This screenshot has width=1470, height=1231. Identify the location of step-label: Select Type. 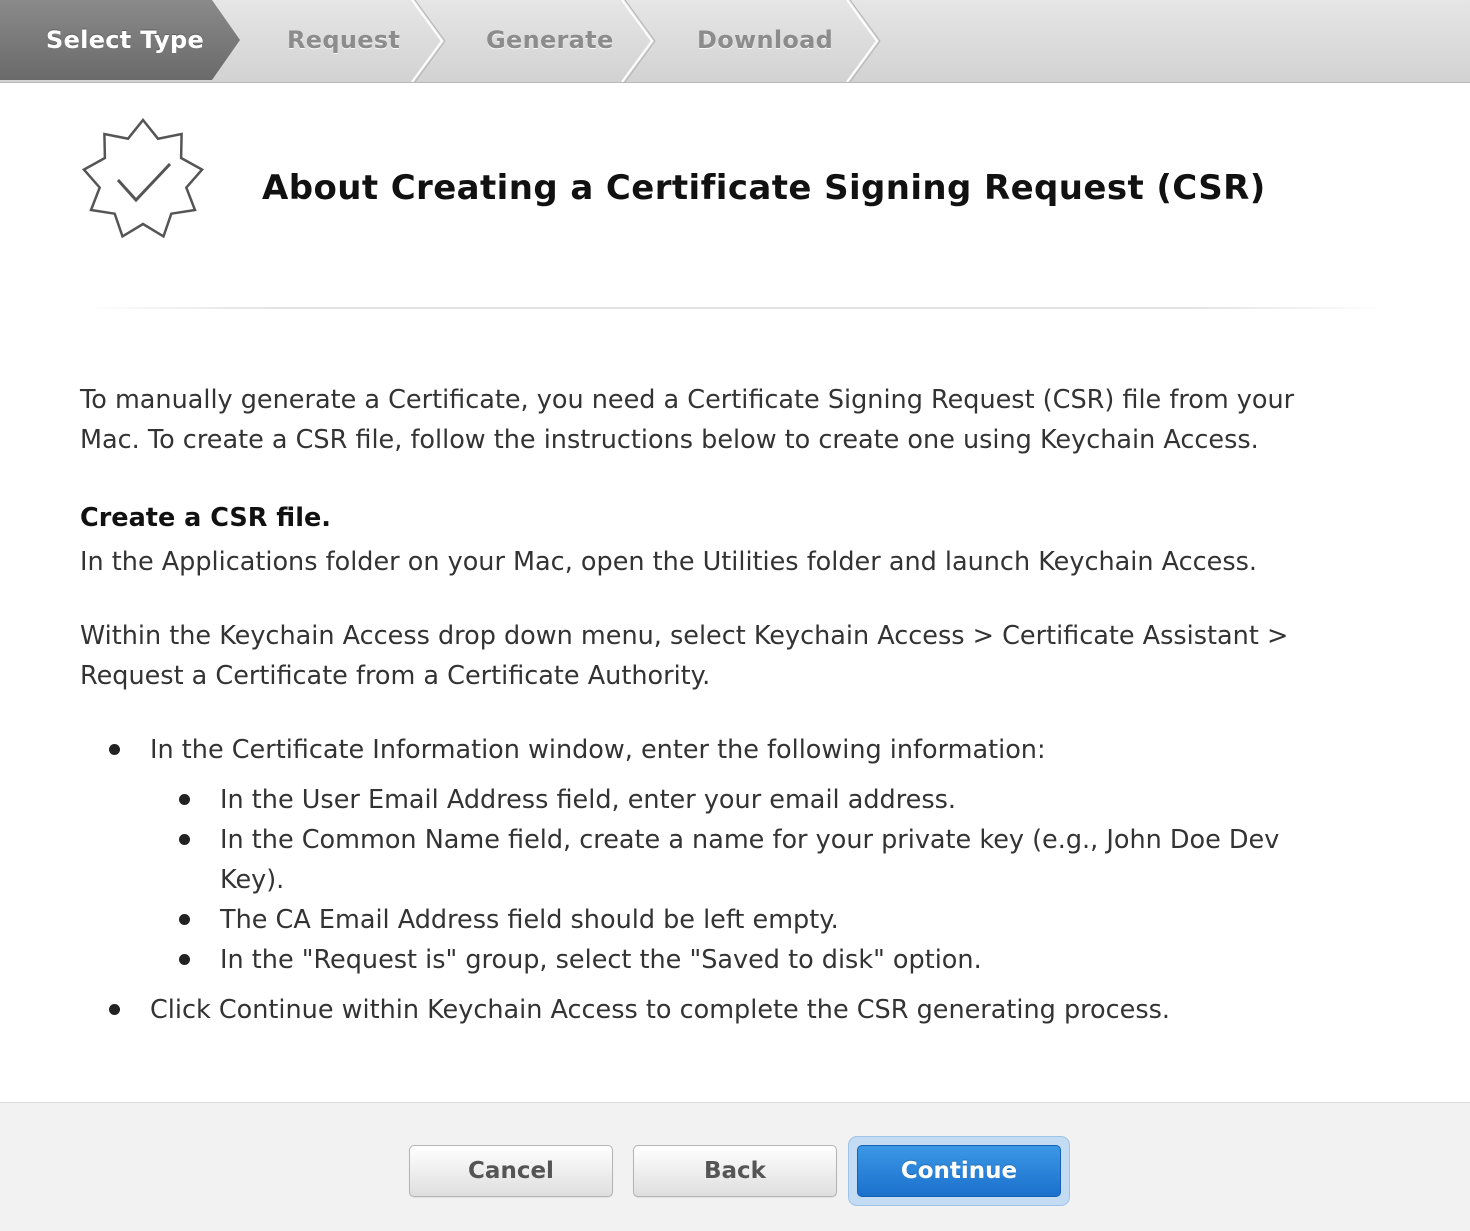
(125, 40).